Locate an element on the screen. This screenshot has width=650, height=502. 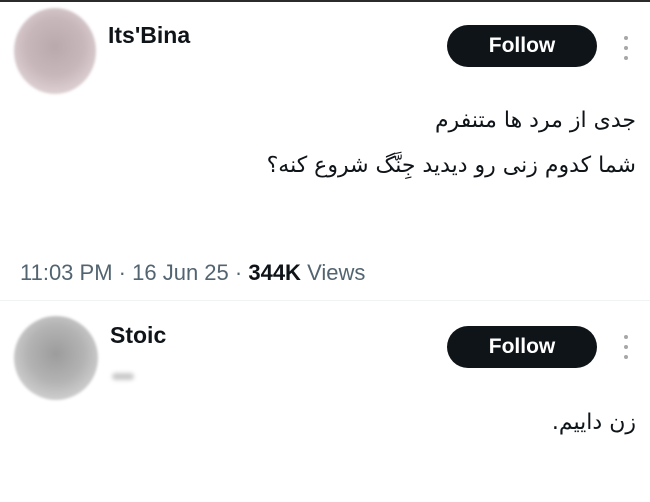
blurred-handle is located at coordinates (123, 376).